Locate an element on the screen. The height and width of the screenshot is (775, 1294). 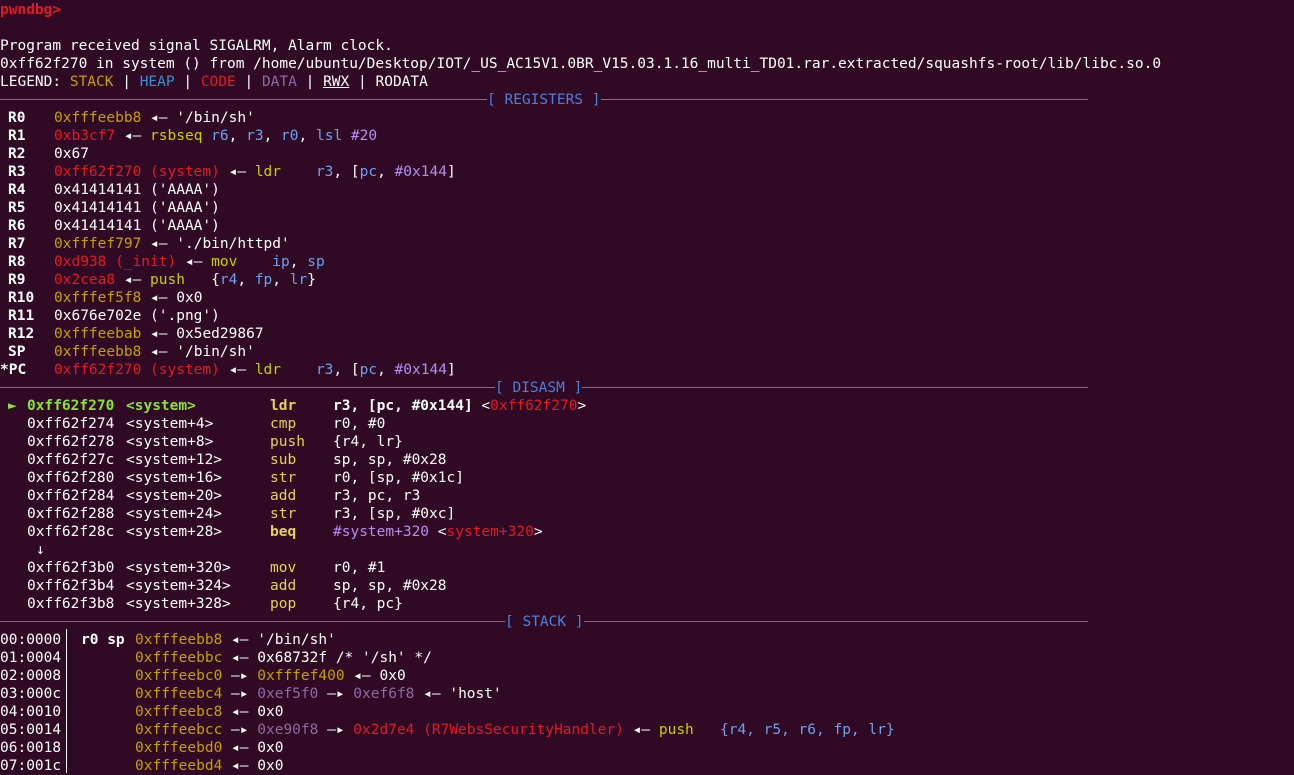
register-value: 0x2cea8 is located at coordinates (85, 280).